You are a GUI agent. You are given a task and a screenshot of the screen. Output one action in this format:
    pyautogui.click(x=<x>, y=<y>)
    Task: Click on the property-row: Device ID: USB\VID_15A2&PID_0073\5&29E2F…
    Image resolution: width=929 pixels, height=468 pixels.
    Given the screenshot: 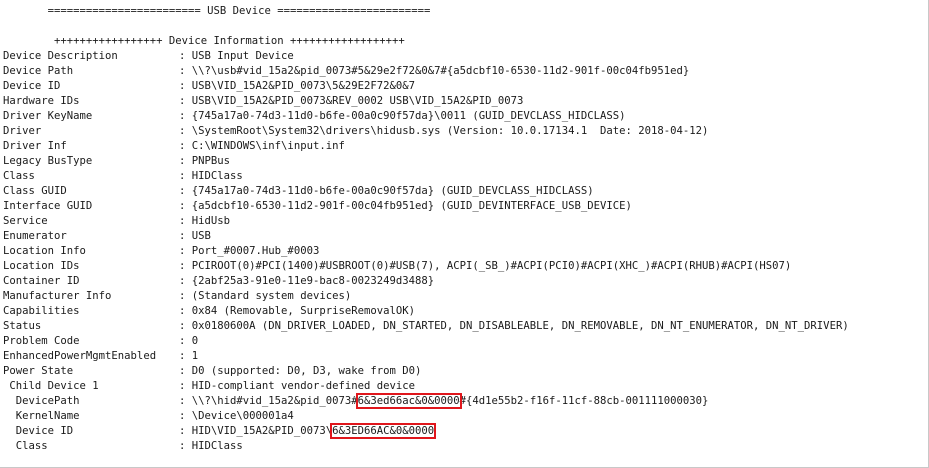 What is the action you would take?
    pyautogui.click(x=209, y=86)
    